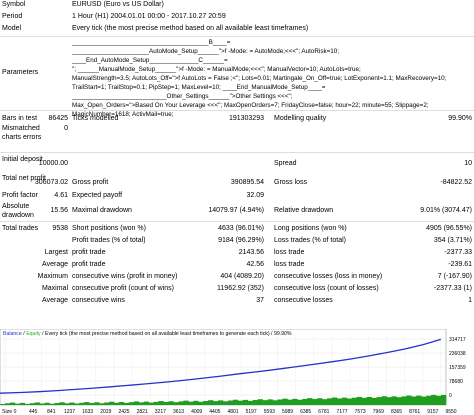 Image resolution: width=474 pixels, height=415 pixels. What do you see at coordinates (310, 240) in the screenshot?
I see `loss-trades-label: Loss trades (% of total)` at bounding box center [310, 240].